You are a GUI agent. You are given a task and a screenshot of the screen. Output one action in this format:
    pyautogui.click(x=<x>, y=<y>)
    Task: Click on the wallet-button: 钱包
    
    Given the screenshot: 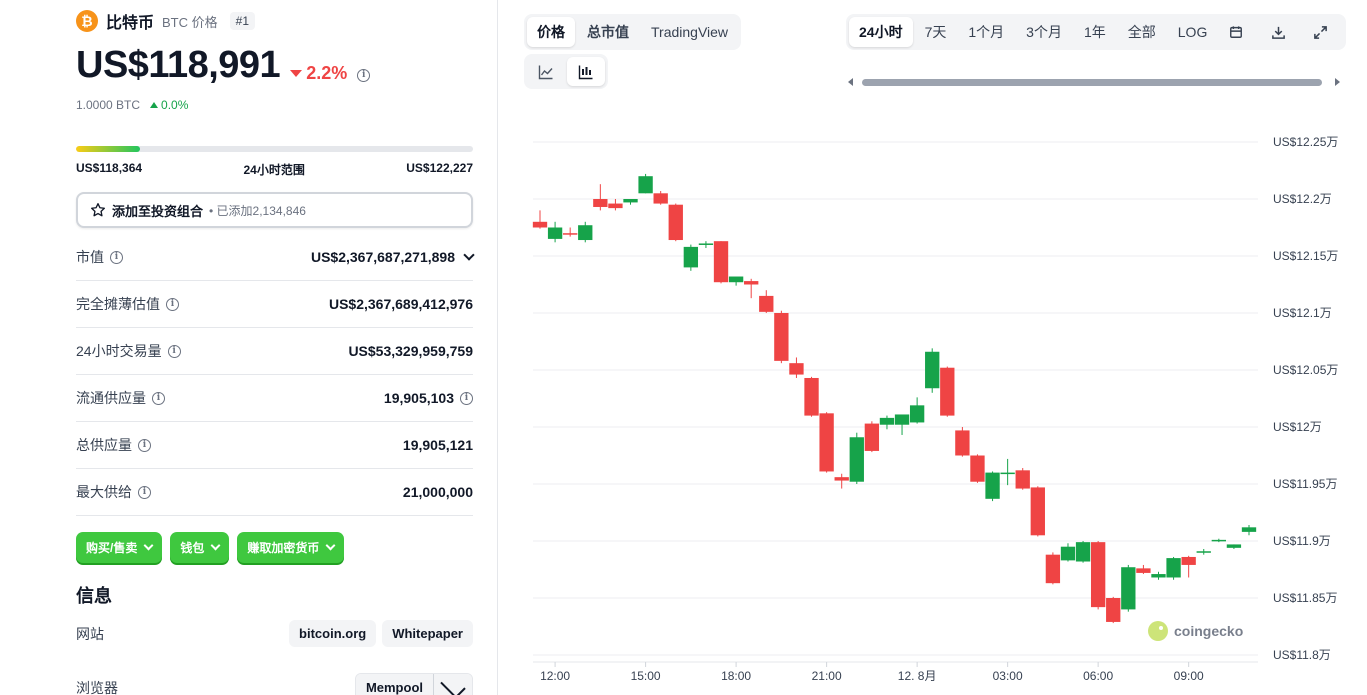 What is the action you would take?
    pyautogui.click(x=200, y=547)
    